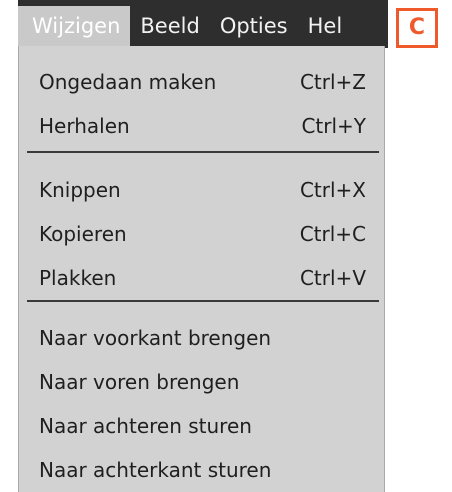 The image size is (452, 492). I want to click on menu-item-bring-to-front: Naar voorkant brengen, so click(201, 338).